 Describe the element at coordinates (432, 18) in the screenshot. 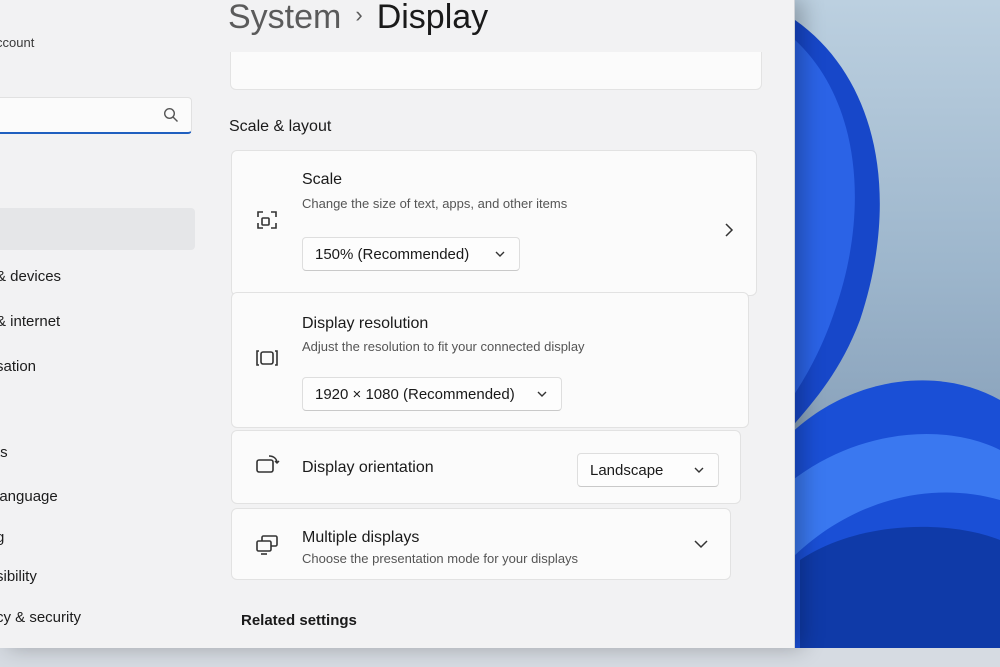

I see `page-title: Display` at that location.